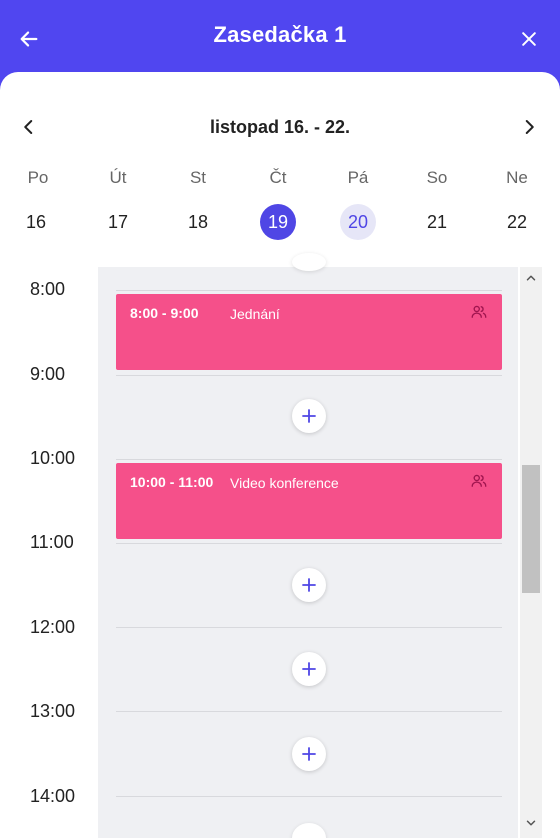  Describe the element at coordinates (517, 222) in the screenshot. I see `day-22: 22` at that location.